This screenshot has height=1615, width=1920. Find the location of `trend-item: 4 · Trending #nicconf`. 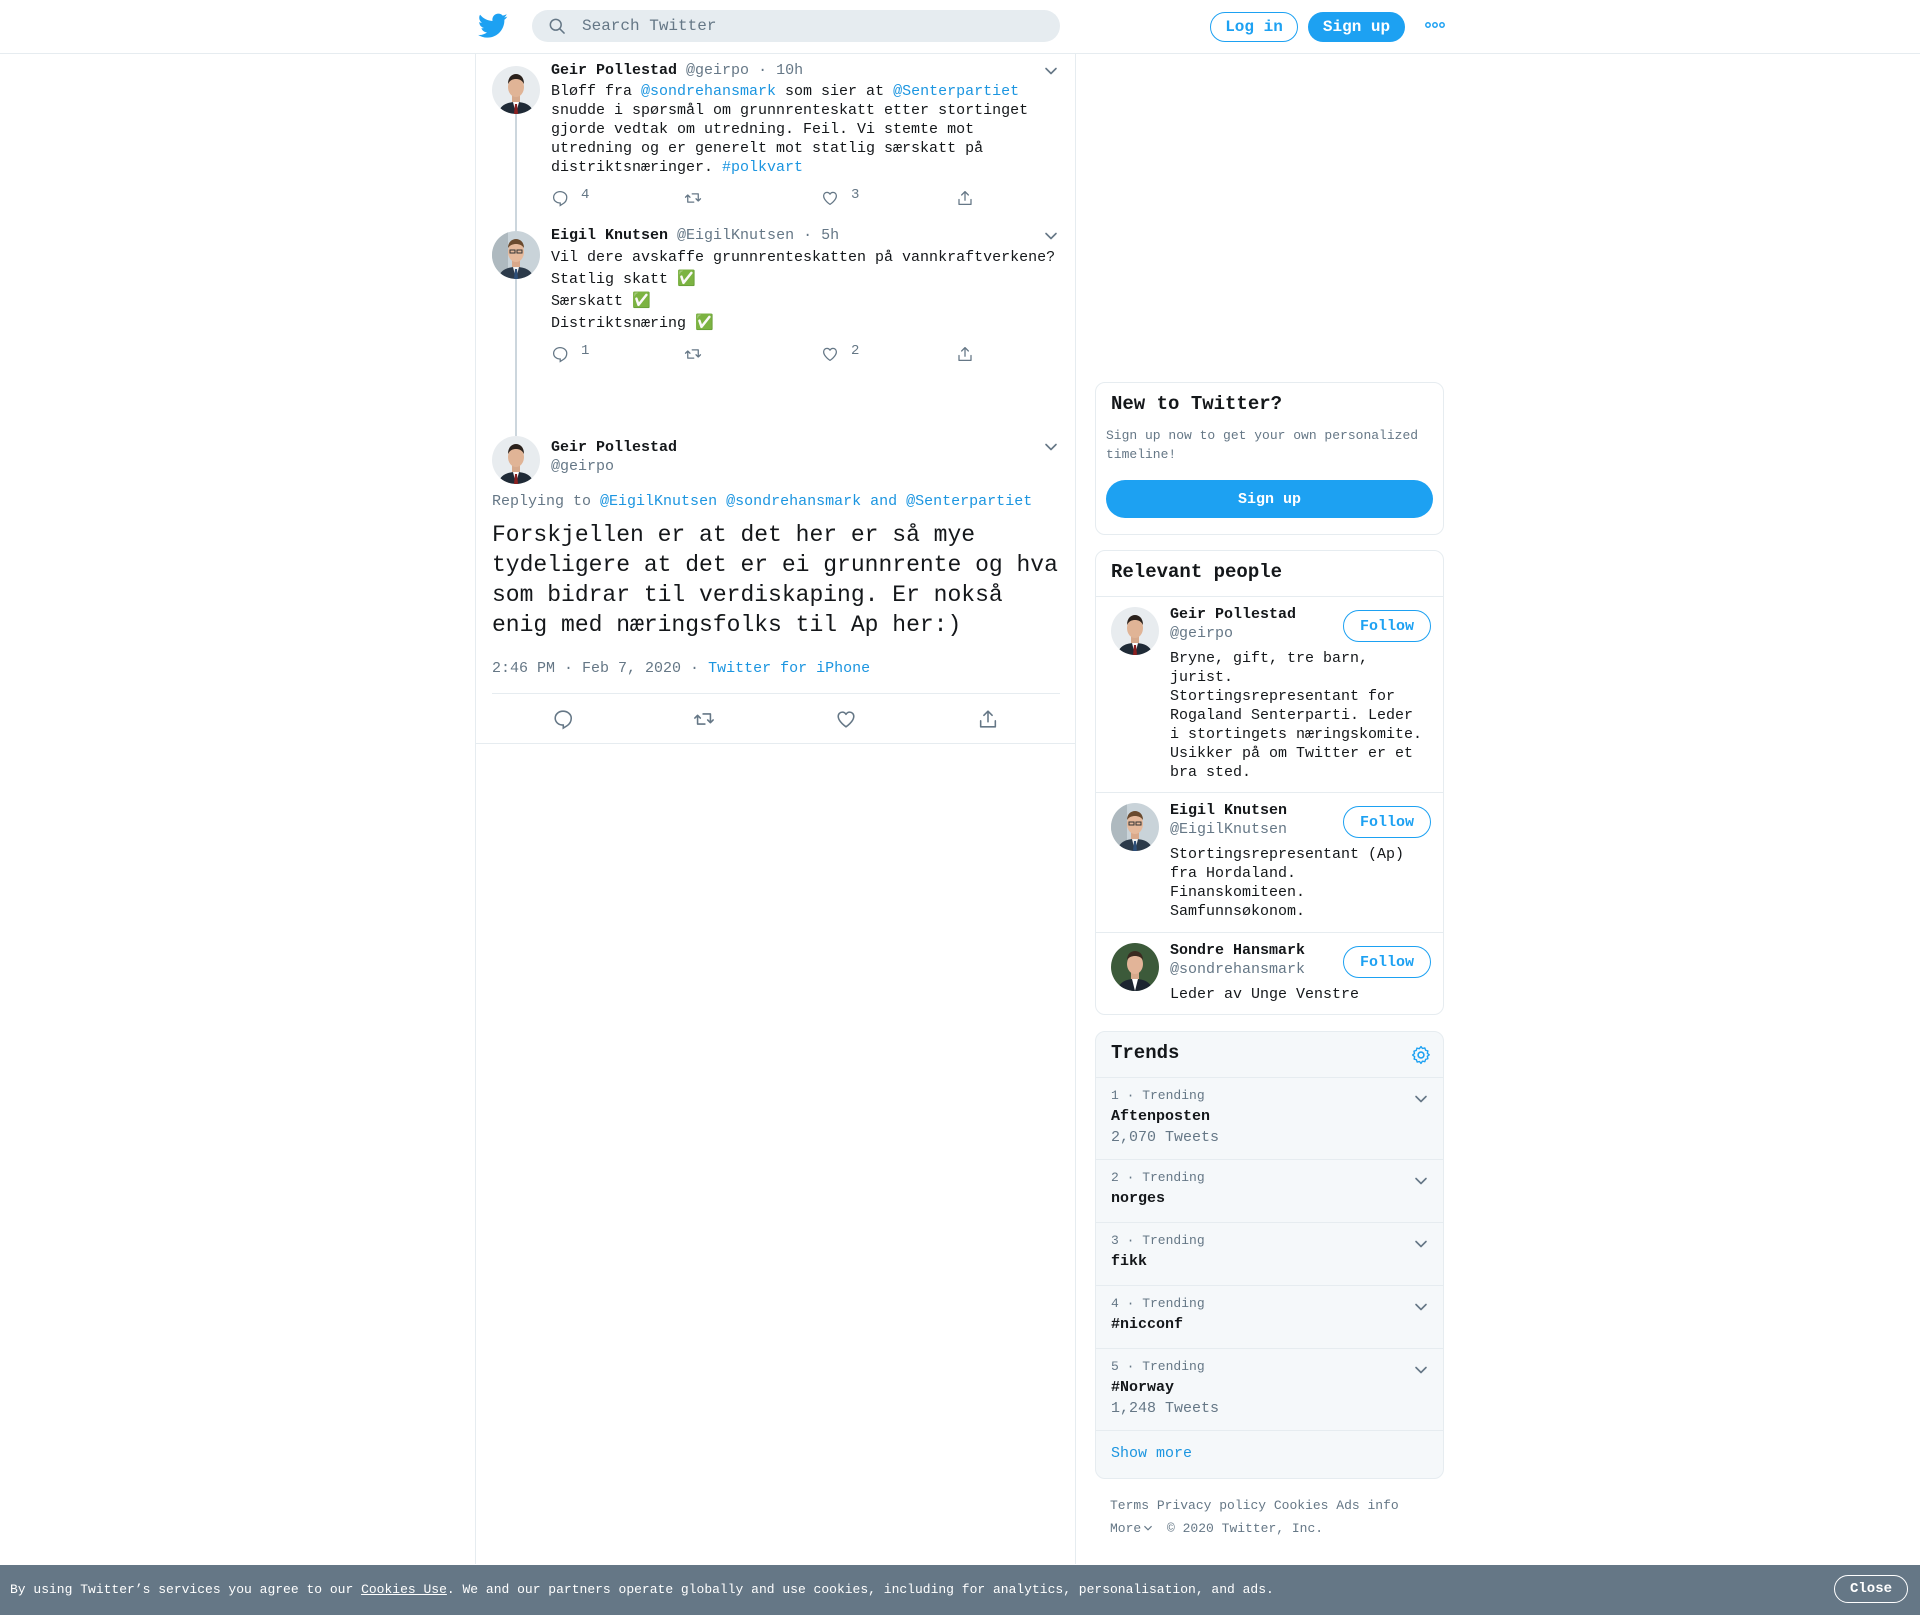

trend-item: 4 · Trending #nicconf is located at coordinates (1269, 1317).